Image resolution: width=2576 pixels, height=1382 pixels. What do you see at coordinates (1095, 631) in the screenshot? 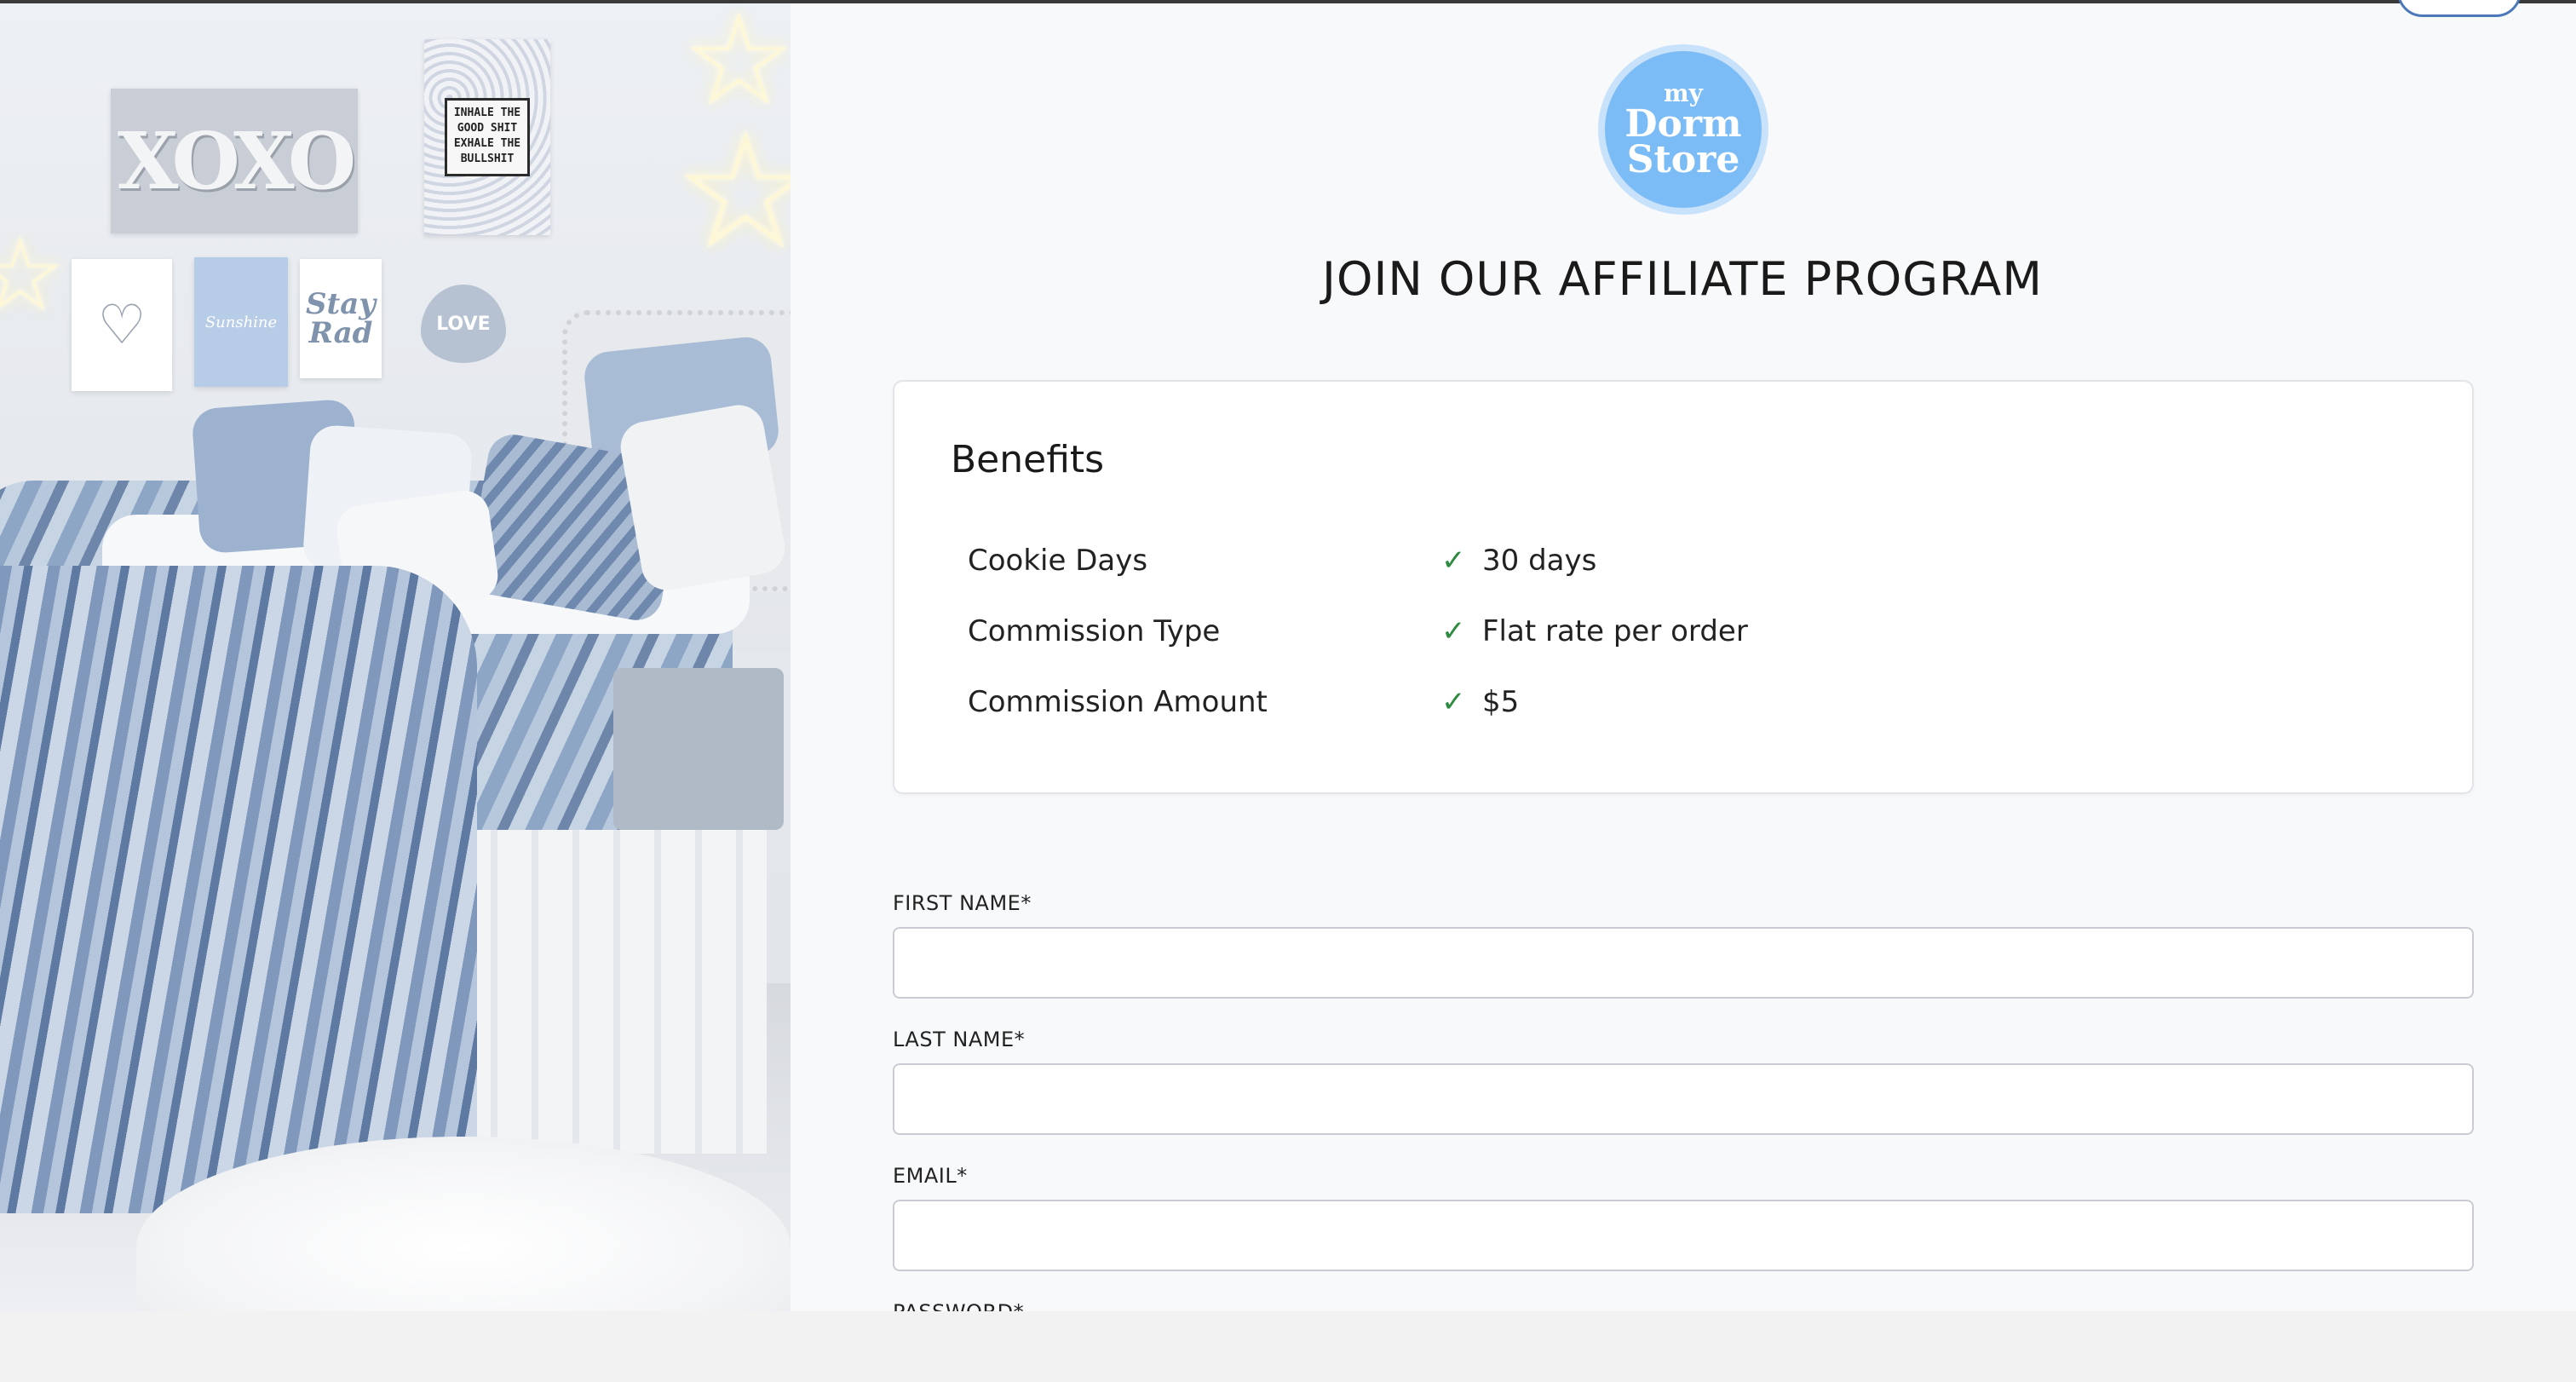
I see `benefit-label: Commission Type` at bounding box center [1095, 631].